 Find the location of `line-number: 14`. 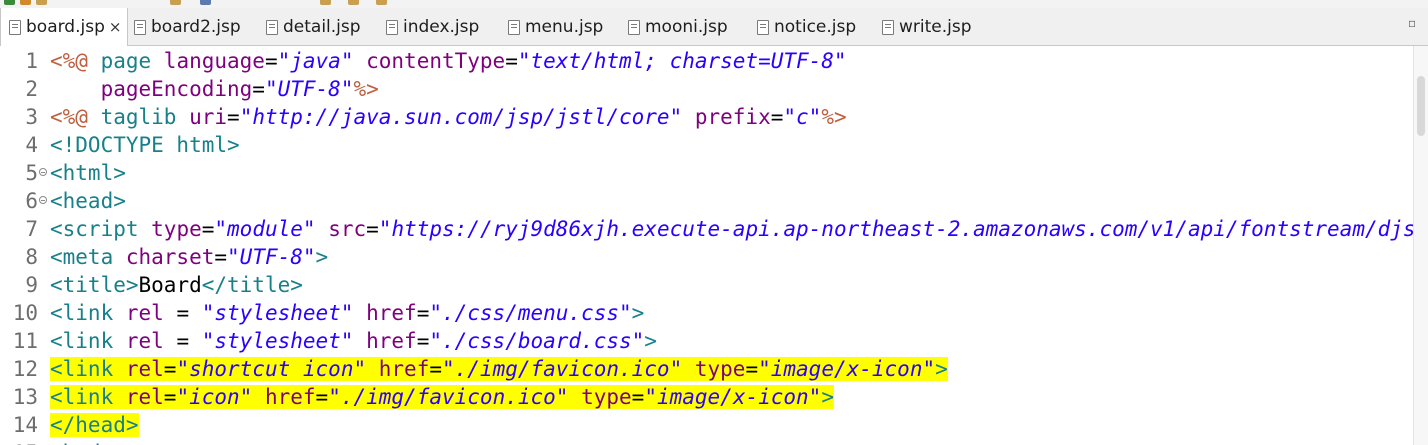

line-number: 14 is located at coordinates (25, 425).